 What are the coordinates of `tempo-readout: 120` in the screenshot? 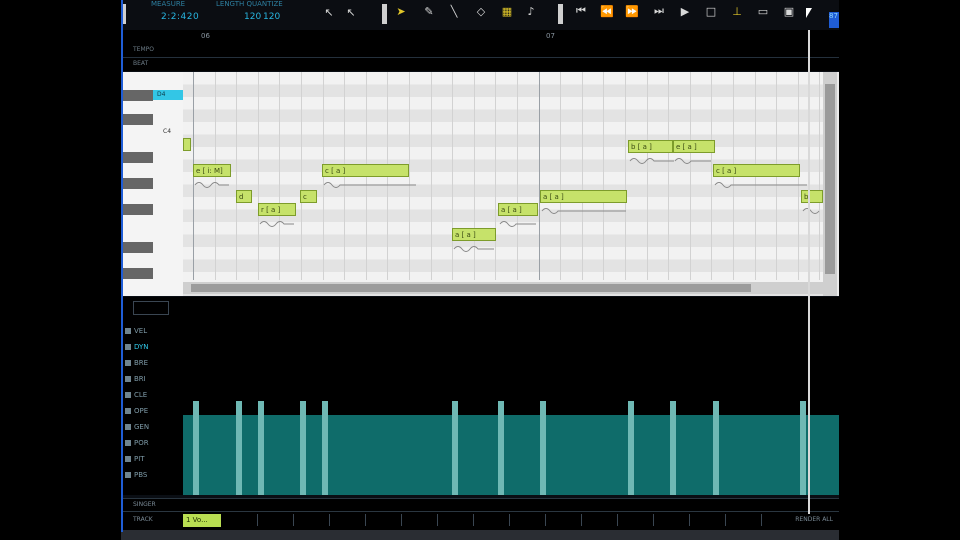 It's located at (253, 17).